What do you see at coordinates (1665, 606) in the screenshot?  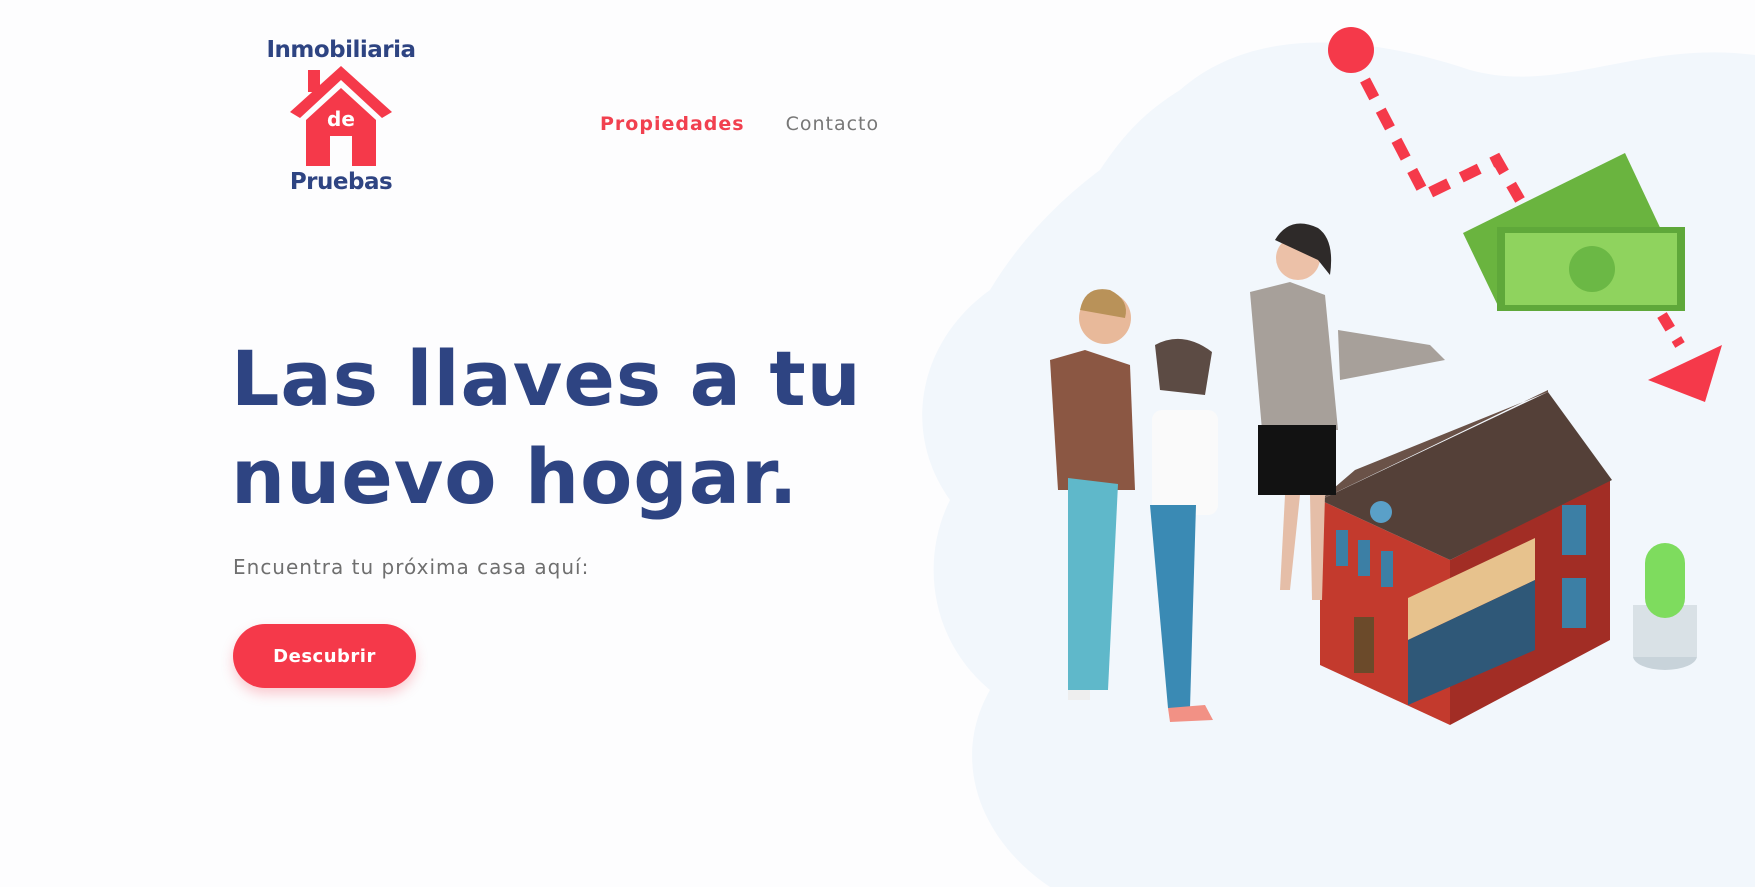 I see `plant-icon` at bounding box center [1665, 606].